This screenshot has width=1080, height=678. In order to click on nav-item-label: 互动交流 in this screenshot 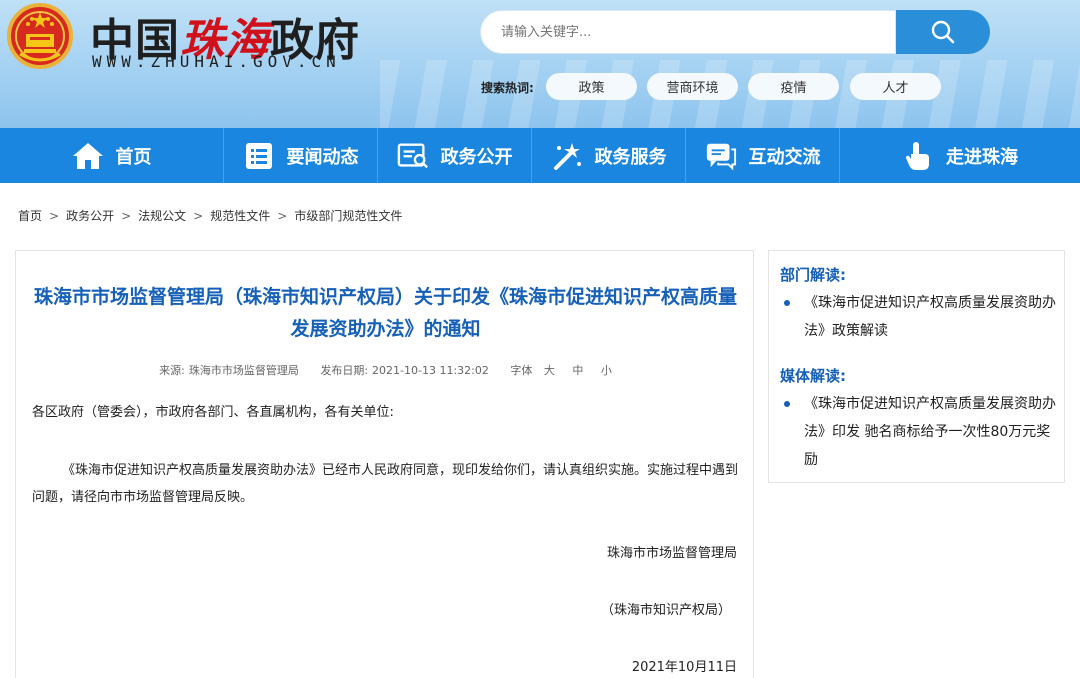, I will do `click(784, 157)`.